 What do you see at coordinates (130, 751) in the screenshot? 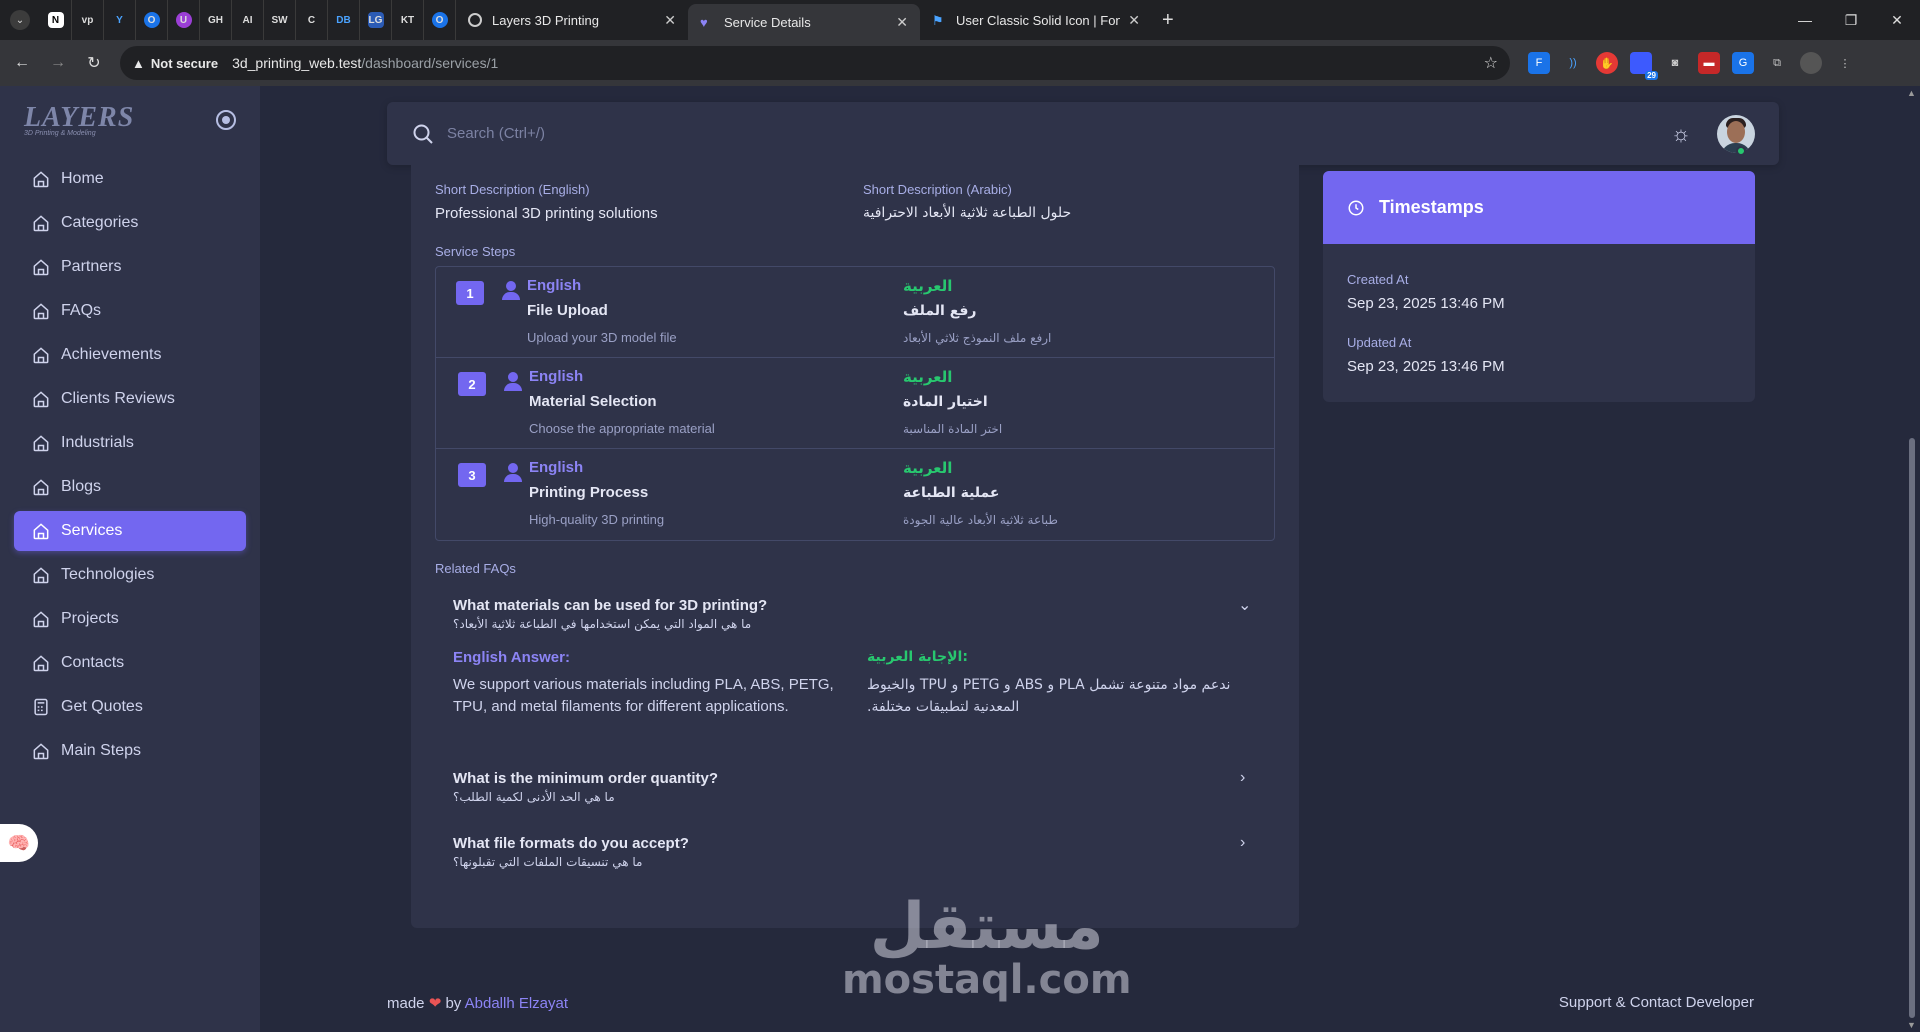
I see `sidebar-item-main-steps: Main Steps` at bounding box center [130, 751].